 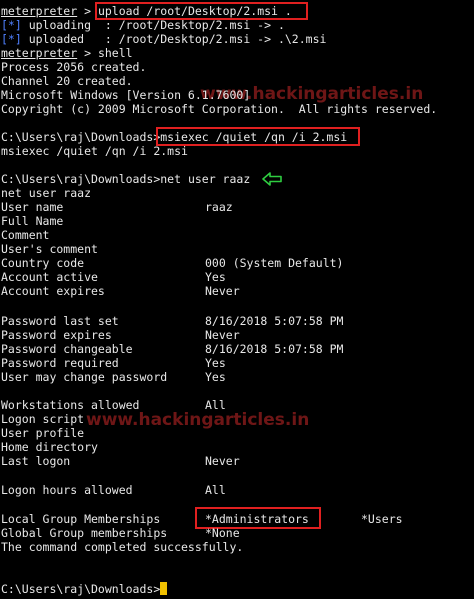 What do you see at coordinates (120, 461) in the screenshot?
I see `user-info-row: Last logon Never` at bounding box center [120, 461].